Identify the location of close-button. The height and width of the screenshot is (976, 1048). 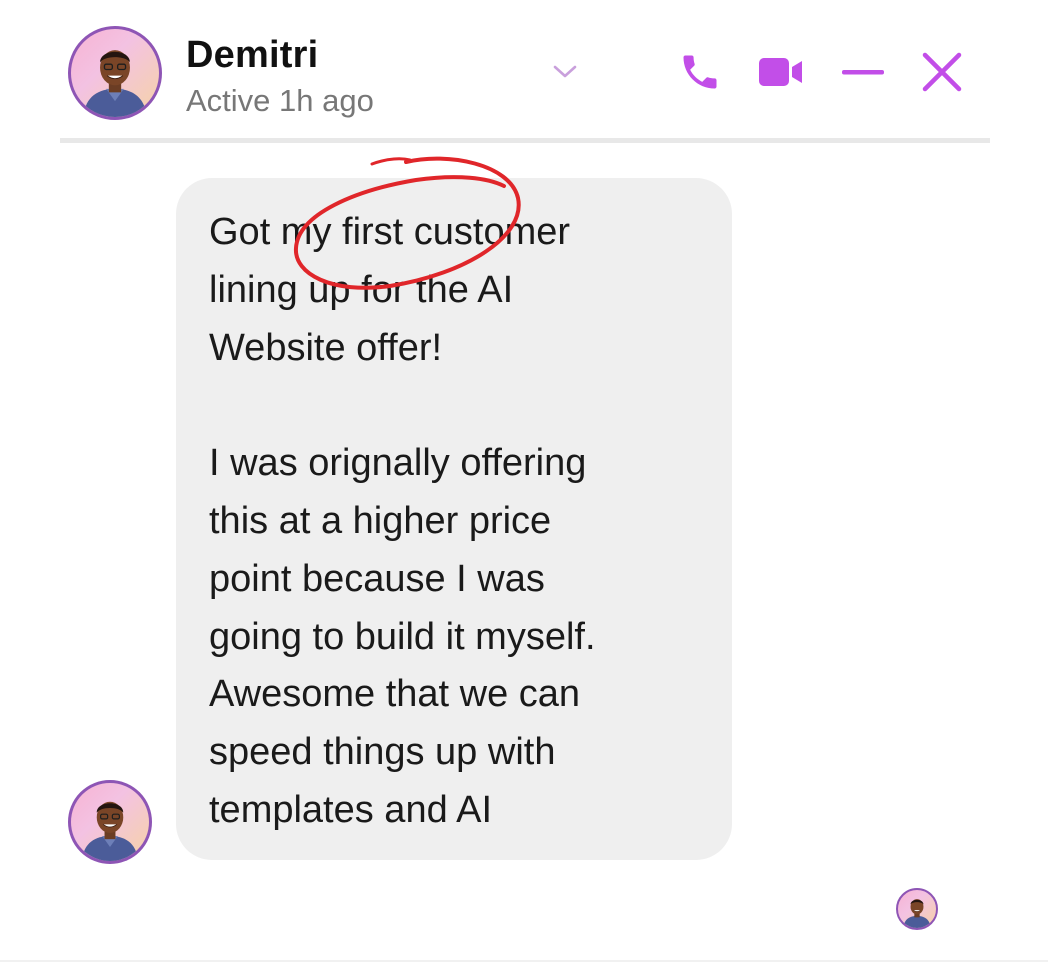
(942, 72).